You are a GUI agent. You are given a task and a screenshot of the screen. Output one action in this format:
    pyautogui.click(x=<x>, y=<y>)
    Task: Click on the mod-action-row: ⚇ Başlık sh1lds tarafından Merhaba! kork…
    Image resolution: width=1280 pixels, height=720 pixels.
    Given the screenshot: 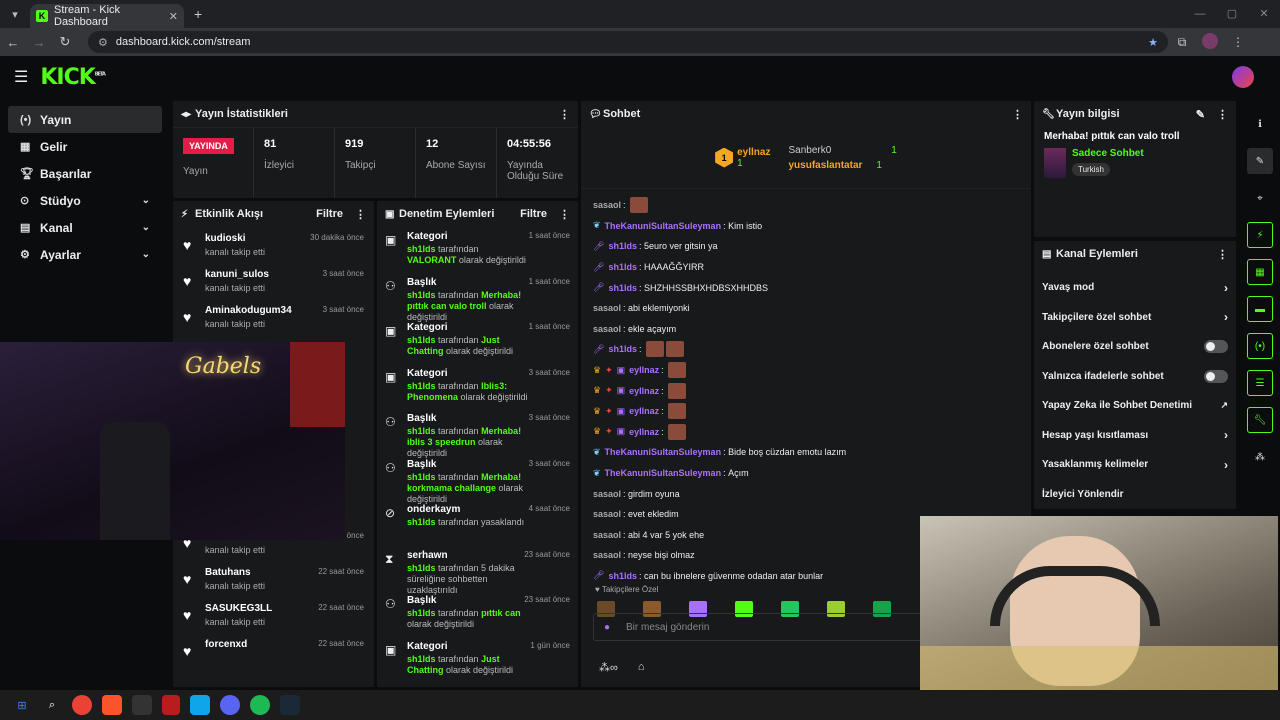 What is the action you would take?
    pyautogui.click(x=477, y=479)
    